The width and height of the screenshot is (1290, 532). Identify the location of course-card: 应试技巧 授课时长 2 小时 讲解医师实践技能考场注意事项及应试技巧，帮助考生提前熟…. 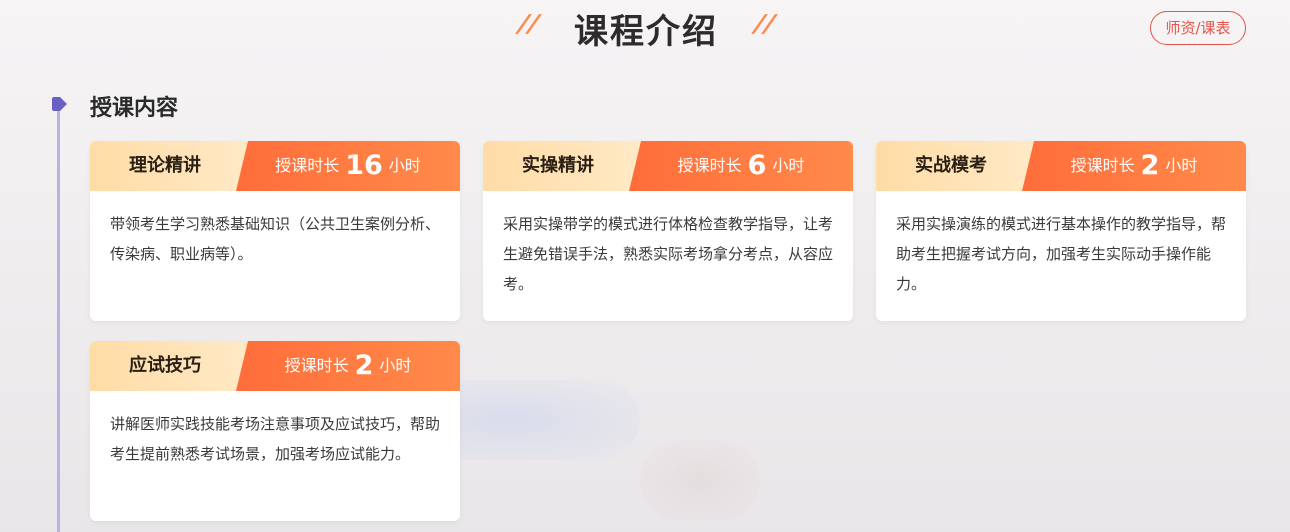
(275, 431).